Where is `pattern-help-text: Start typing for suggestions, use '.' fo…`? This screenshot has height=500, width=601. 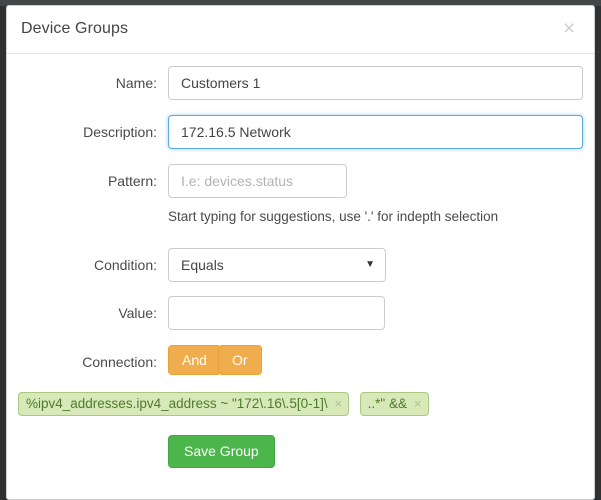
pattern-help-text: Start typing for suggestions, use '.' fo… is located at coordinates (333, 216).